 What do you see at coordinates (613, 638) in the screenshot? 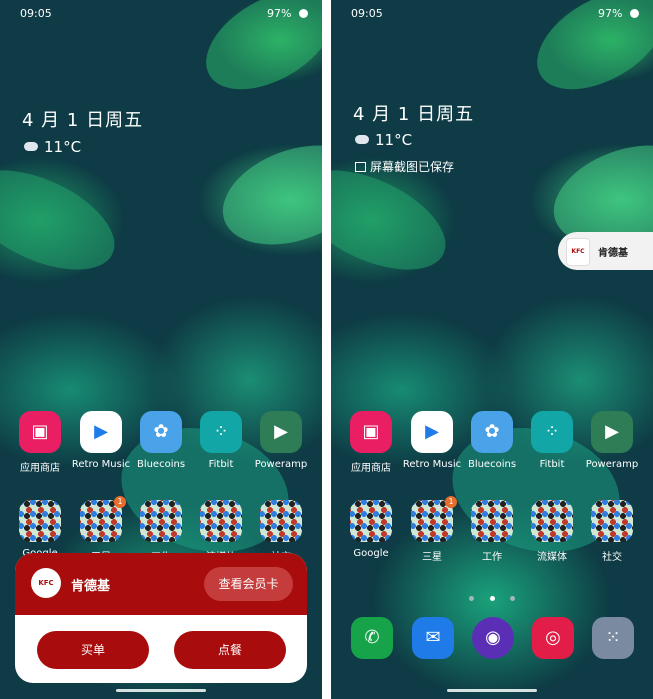
I see `app-drawer-icon: ⁙` at bounding box center [613, 638].